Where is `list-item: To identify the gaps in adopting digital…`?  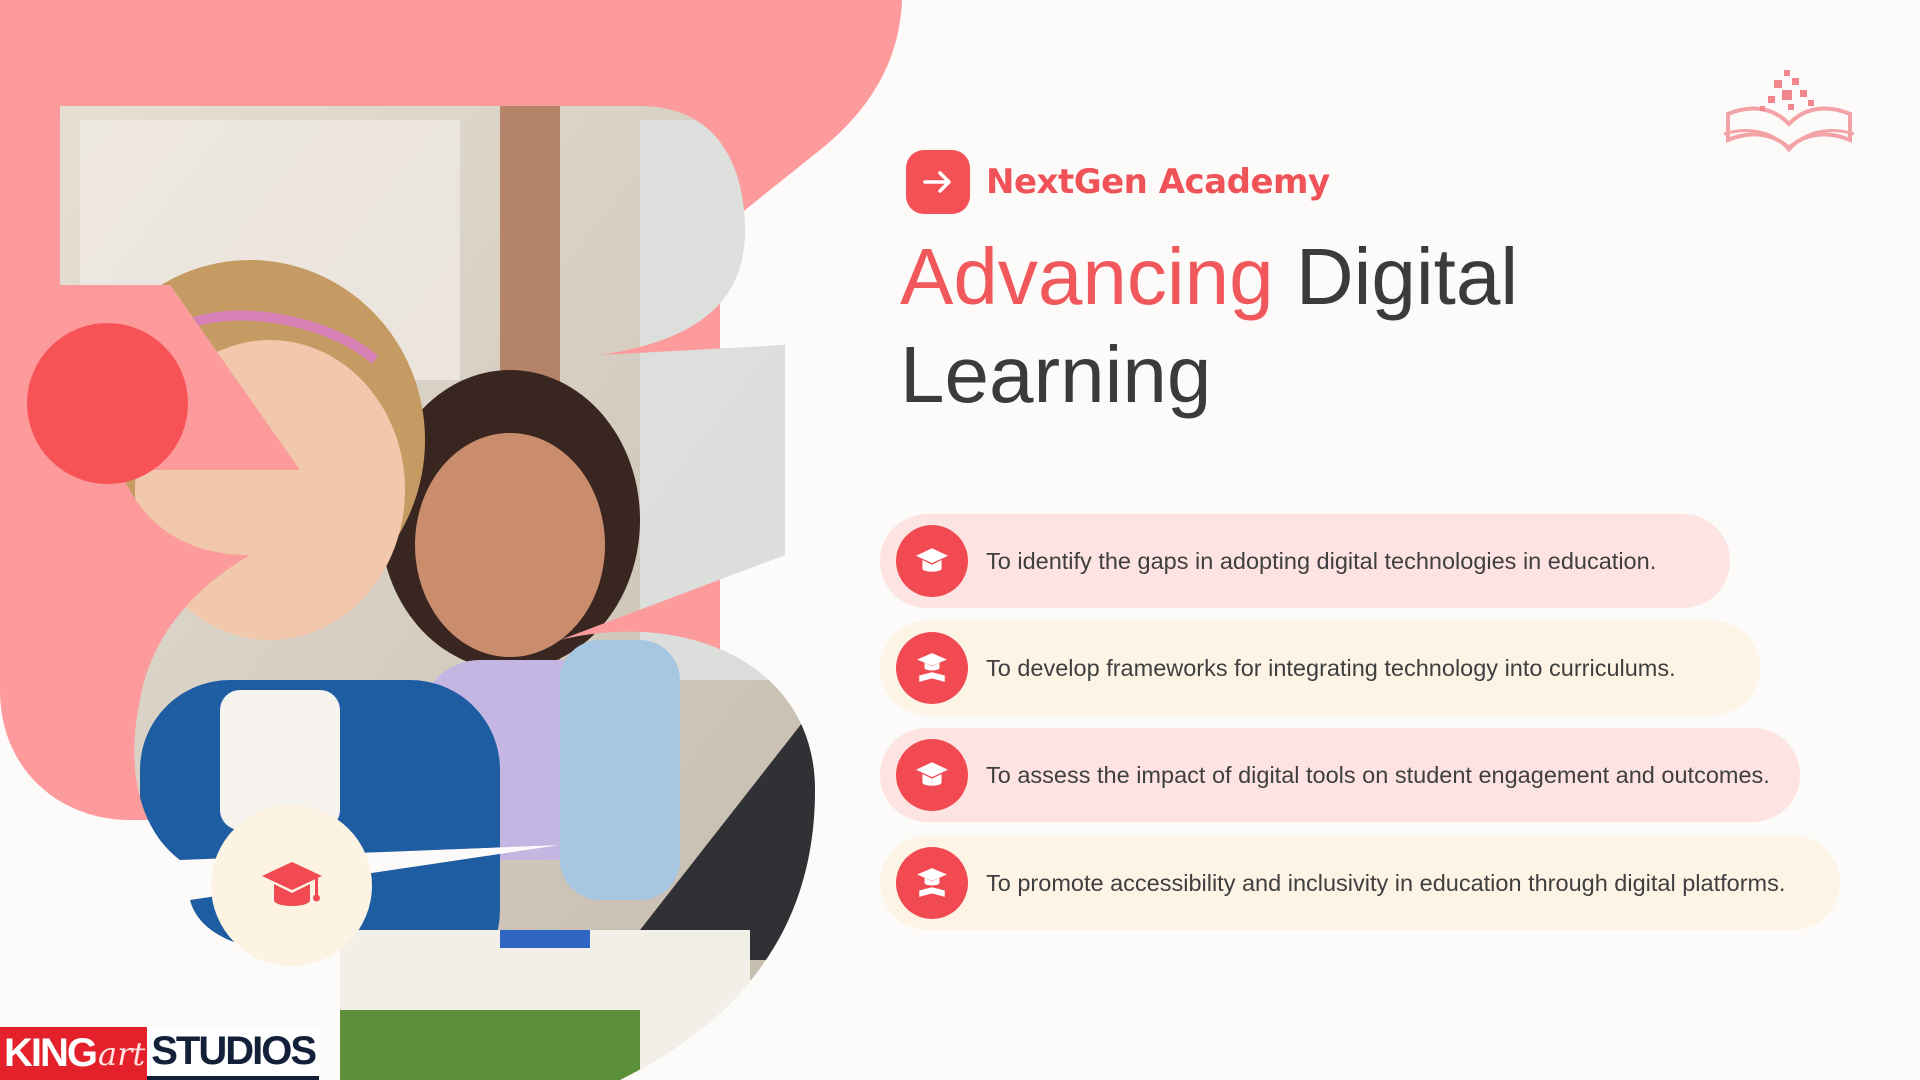
list-item: To identify the gaps in adopting digital… is located at coordinates (1305, 561).